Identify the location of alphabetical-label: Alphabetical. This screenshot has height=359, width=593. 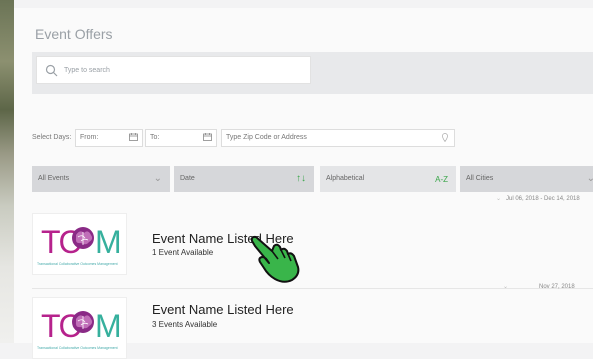
(345, 178).